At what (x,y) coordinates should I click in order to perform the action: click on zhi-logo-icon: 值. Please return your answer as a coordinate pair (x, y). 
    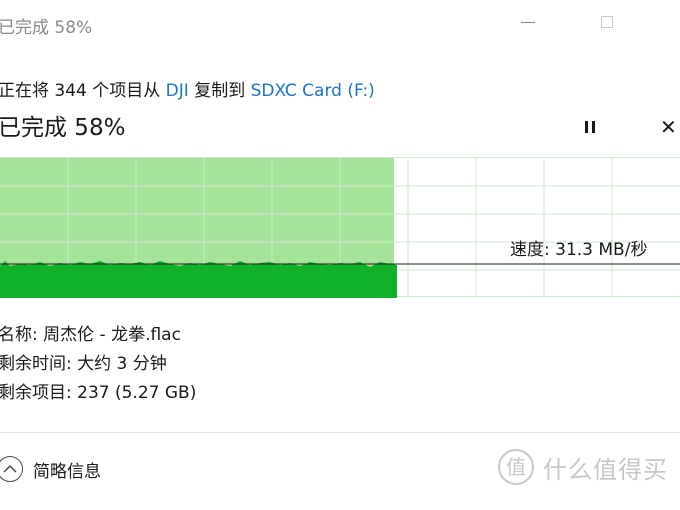
    Looking at the image, I should click on (516, 467).